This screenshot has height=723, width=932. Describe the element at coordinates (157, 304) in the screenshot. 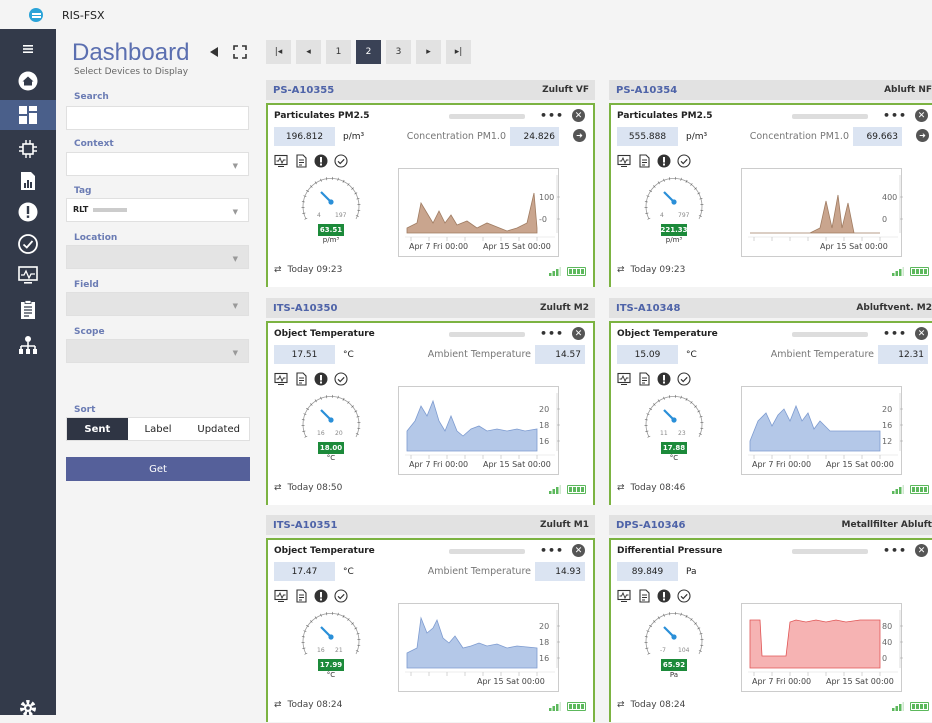

I see `field-select: ▼` at that location.